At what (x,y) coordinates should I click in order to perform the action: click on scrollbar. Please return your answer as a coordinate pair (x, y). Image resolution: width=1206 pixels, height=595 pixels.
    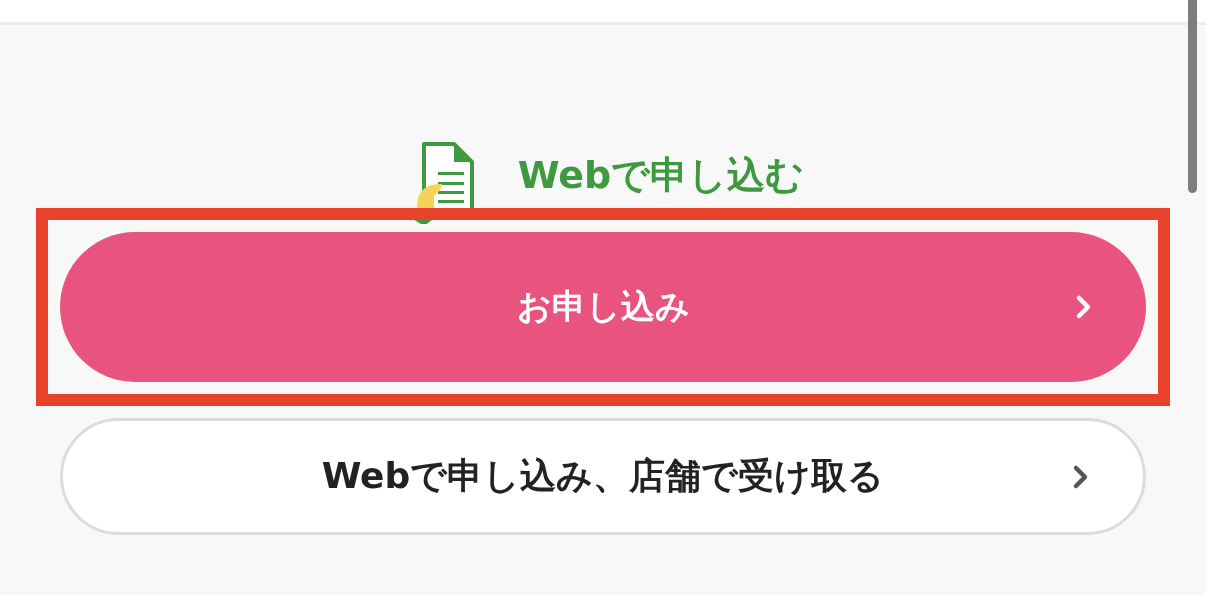
    Looking at the image, I should click on (1192, 96).